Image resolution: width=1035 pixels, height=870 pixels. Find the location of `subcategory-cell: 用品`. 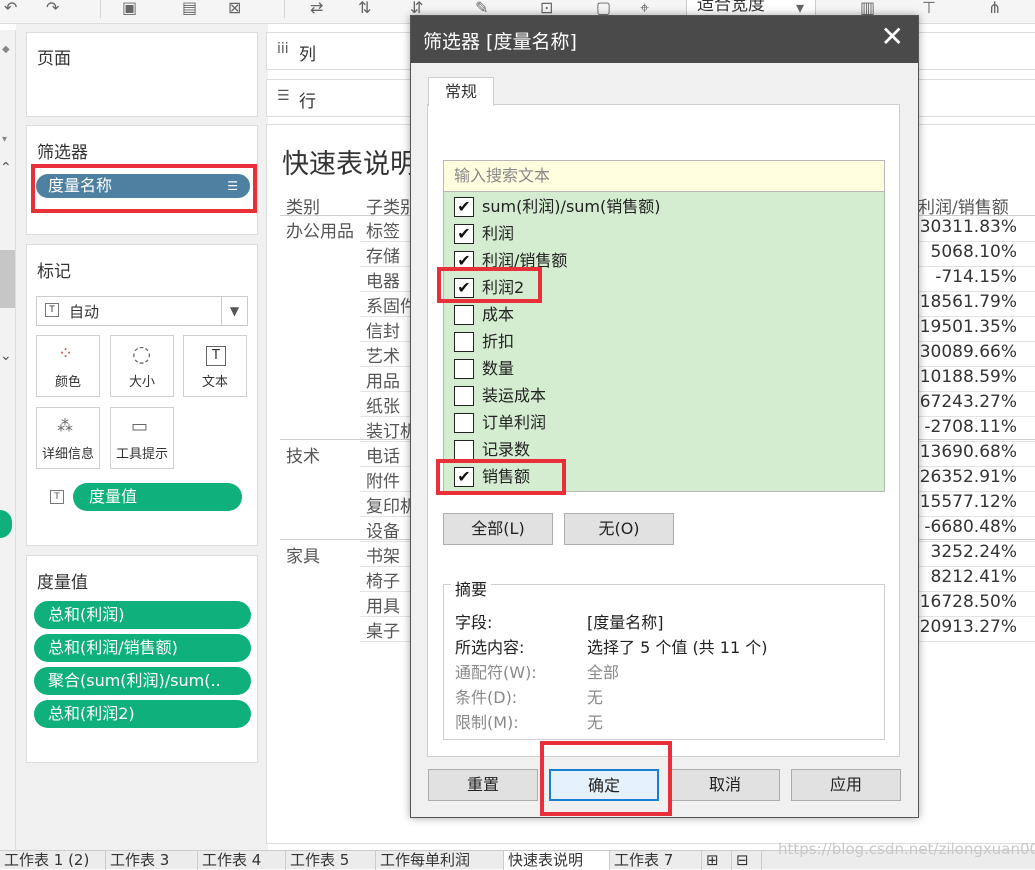

subcategory-cell: 用品 is located at coordinates (383, 382).